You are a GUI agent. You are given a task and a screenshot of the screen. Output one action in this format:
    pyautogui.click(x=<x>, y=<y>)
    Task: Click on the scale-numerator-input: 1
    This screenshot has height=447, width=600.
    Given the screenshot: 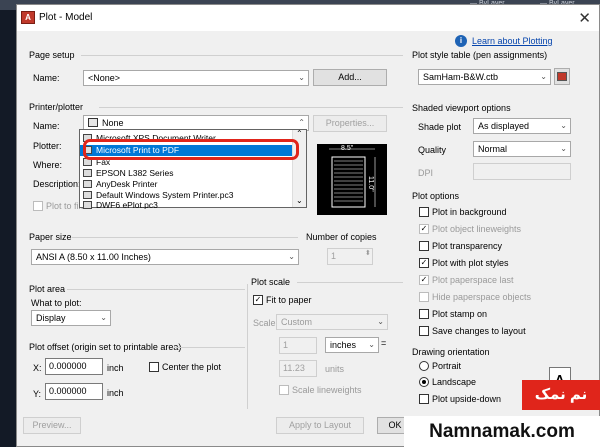 What is the action you would take?
    pyautogui.click(x=298, y=345)
    